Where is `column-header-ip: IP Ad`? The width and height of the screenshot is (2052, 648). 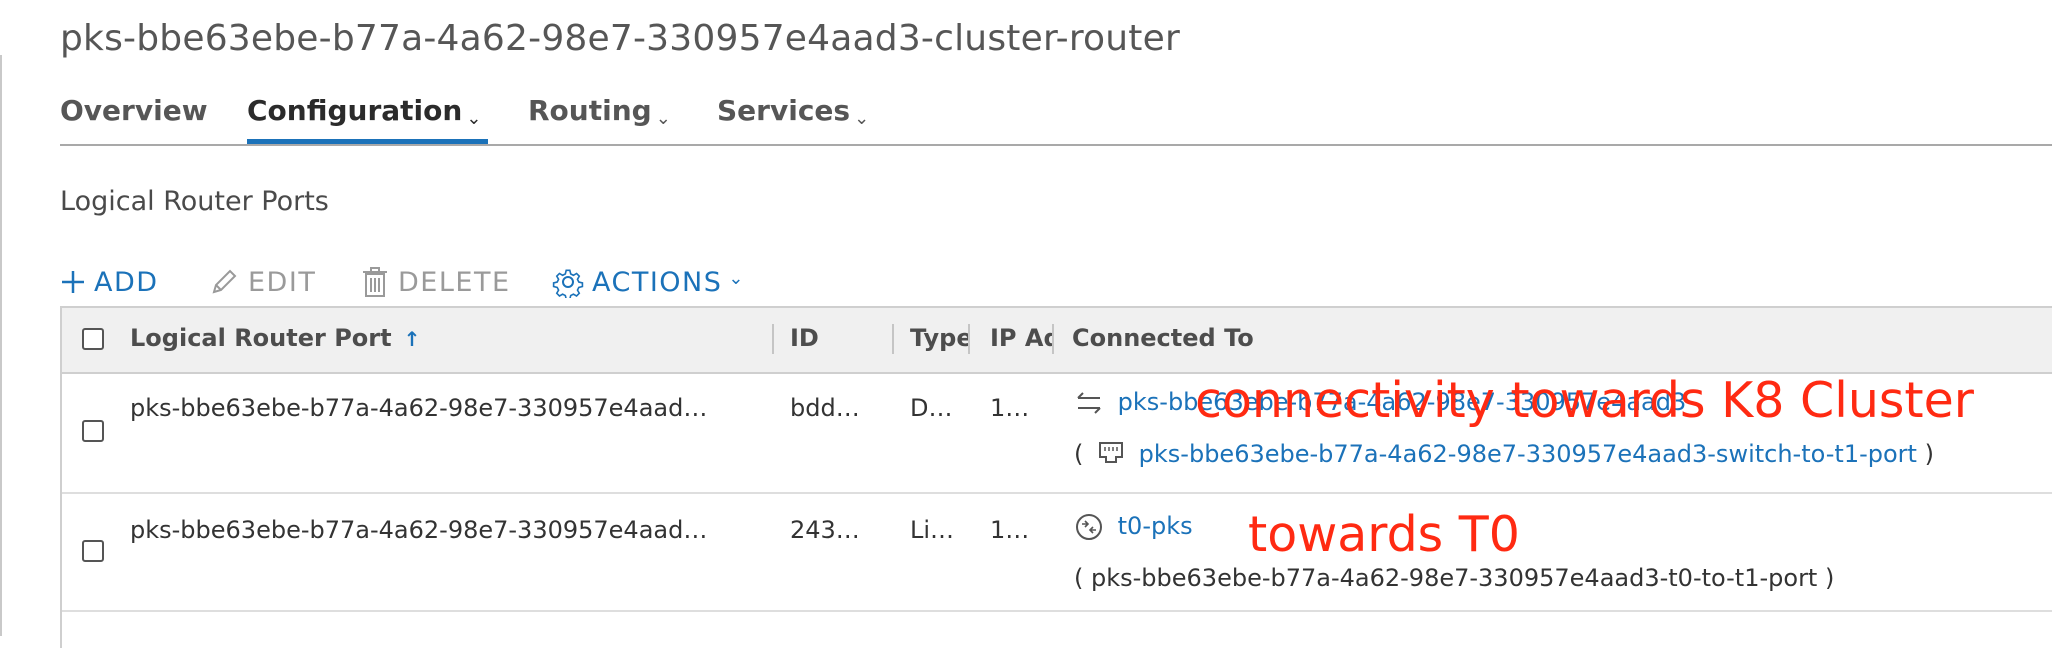
column-header-ip: IP Ad is located at coordinates (1021, 338).